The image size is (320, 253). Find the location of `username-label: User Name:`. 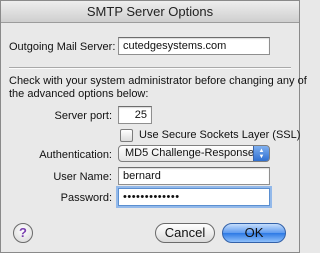

username-label: User Name: is located at coordinates (82, 177).